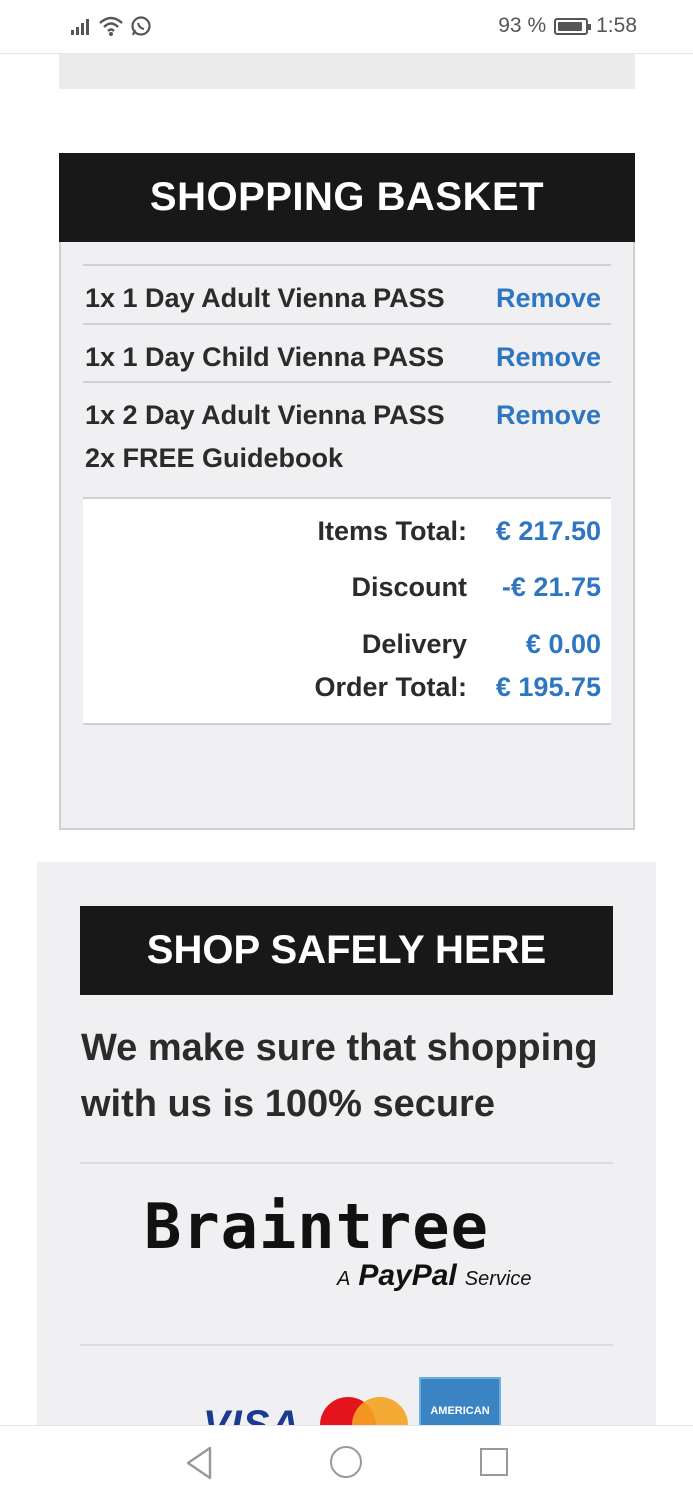 The image size is (693, 1500). I want to click on paypal-service-line: A PayPal Service, so click(434, 1276).